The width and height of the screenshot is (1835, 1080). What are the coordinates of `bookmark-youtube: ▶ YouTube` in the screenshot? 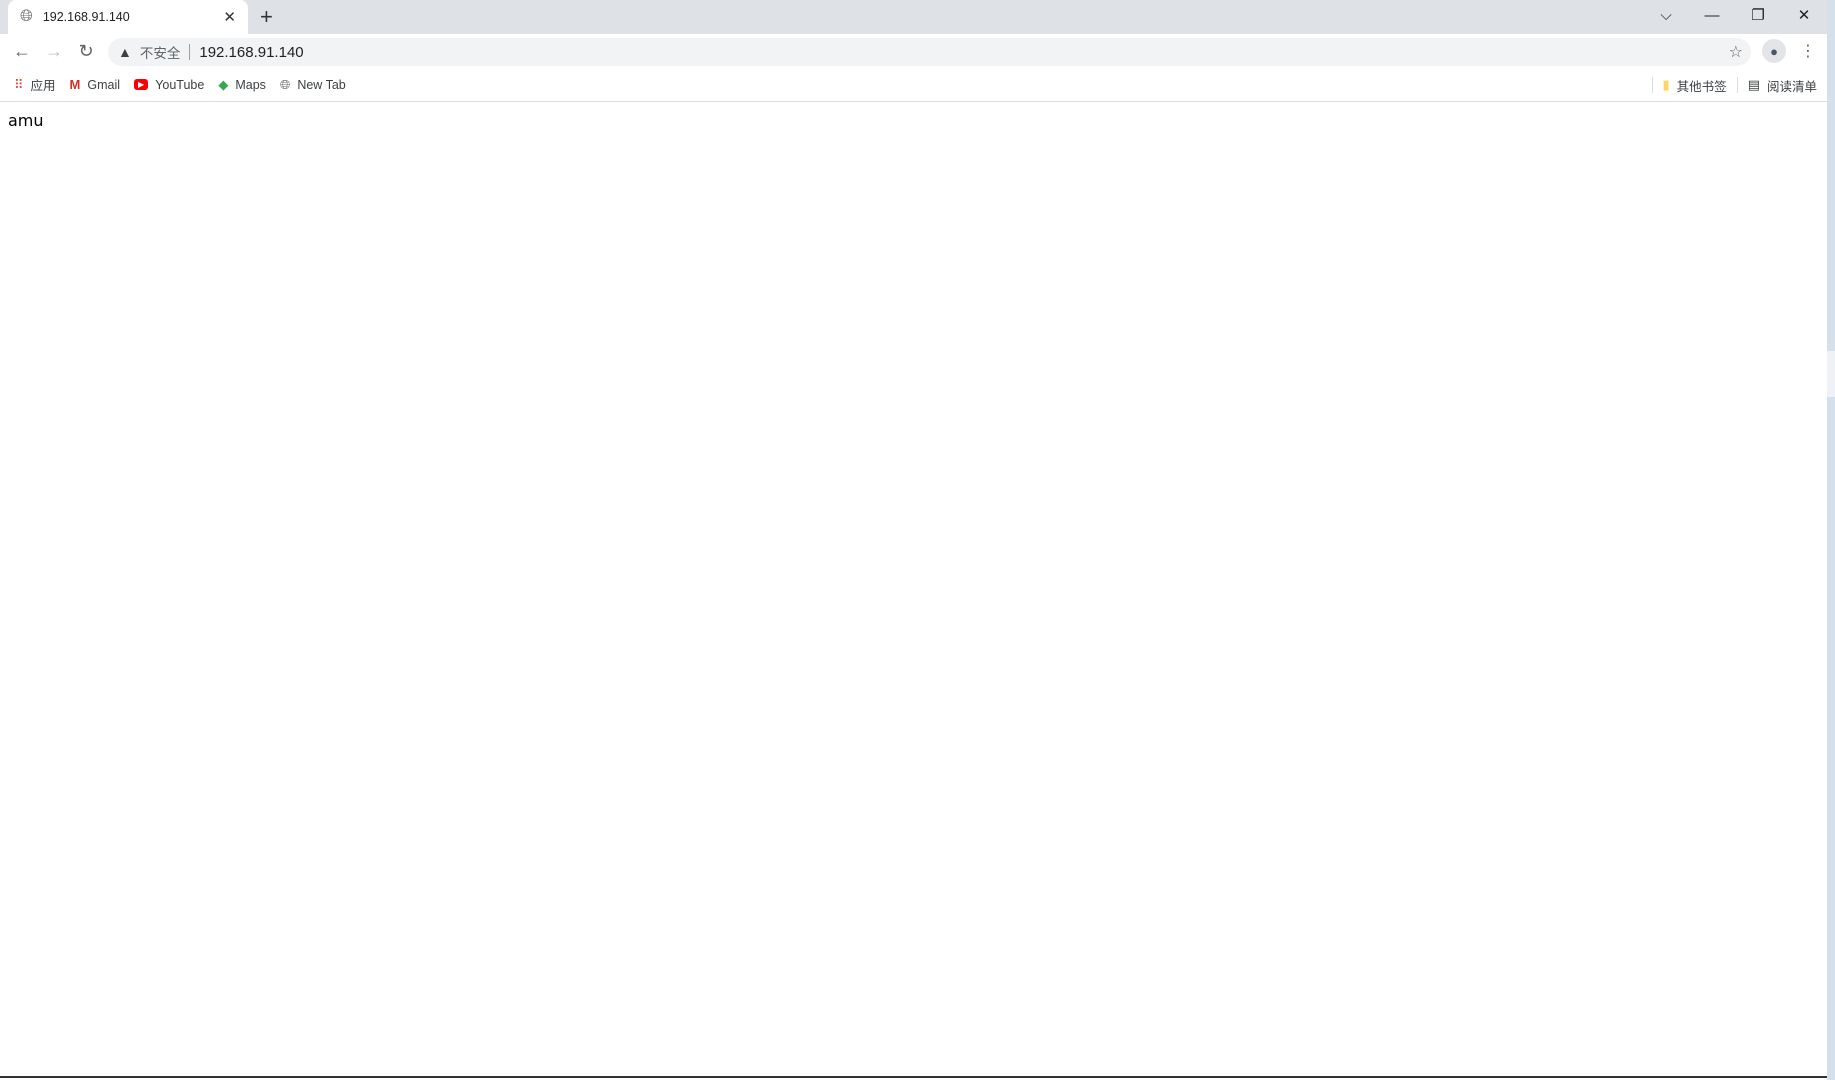 It's located at (169, 85).